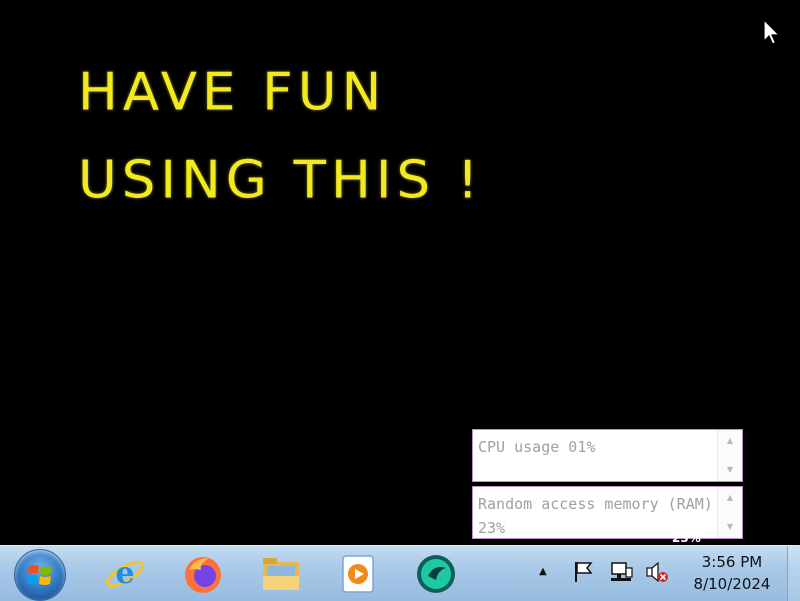  I want to click on ram-percent-overlay: 23%, so click(686, 537).